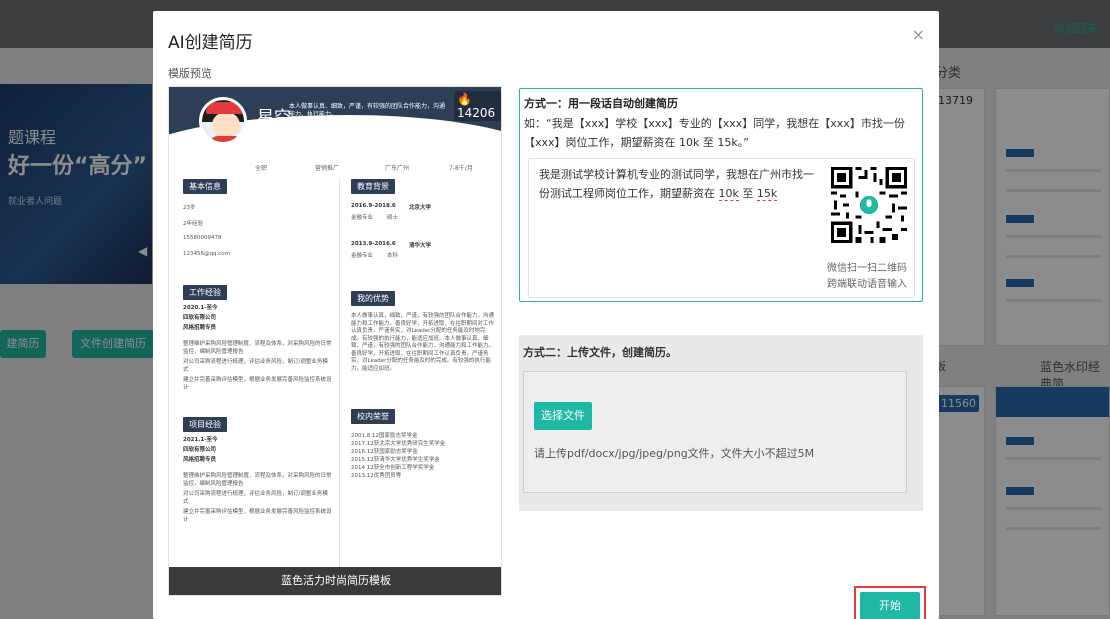 The image size is (1110, 619). Describe the element at coordinates (420, 246) in the screenshot. I see `edu2-school: 清华大学` at that location.